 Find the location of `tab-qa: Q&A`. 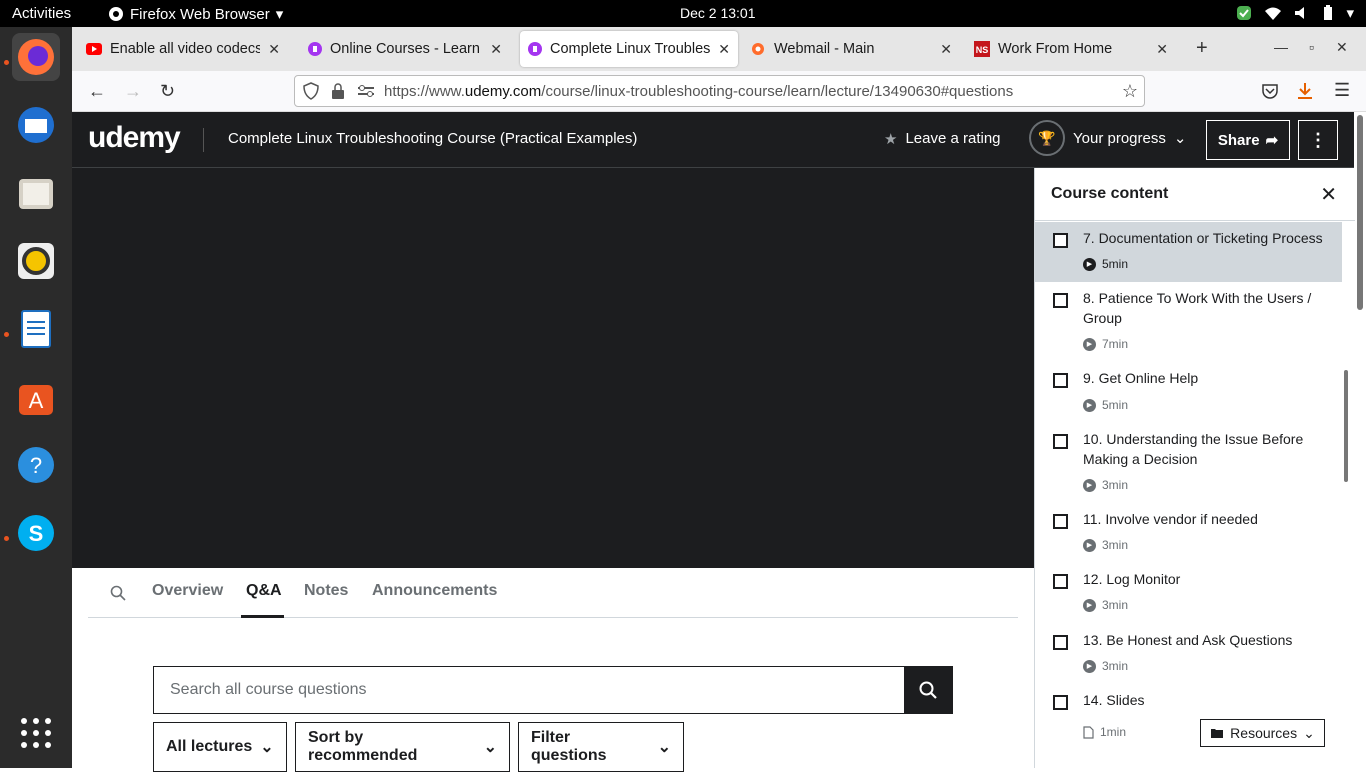

tab-qa: Q&A is located at coordinates (264, 591).